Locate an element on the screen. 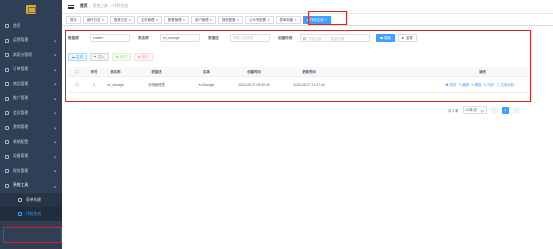 The width and height of the screenshot is (553, 249). sidebar-item: 首页 is located at coordinates (31, 26).